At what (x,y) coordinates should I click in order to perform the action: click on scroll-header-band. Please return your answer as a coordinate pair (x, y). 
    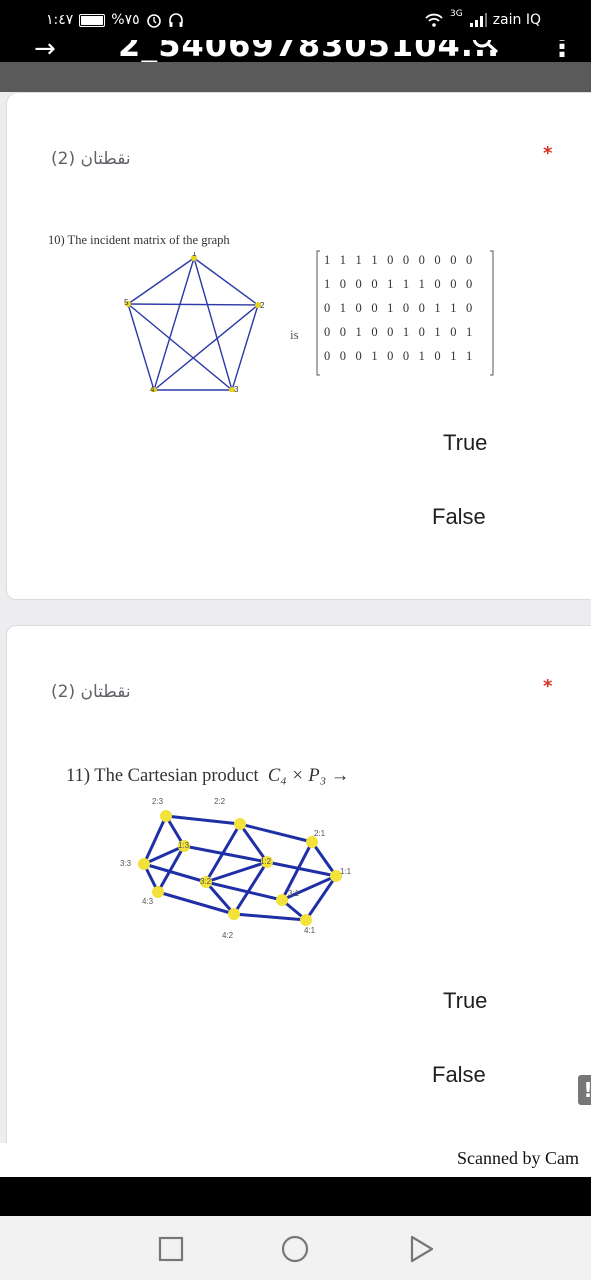
    Looking at the image, I should click on (295, 77).